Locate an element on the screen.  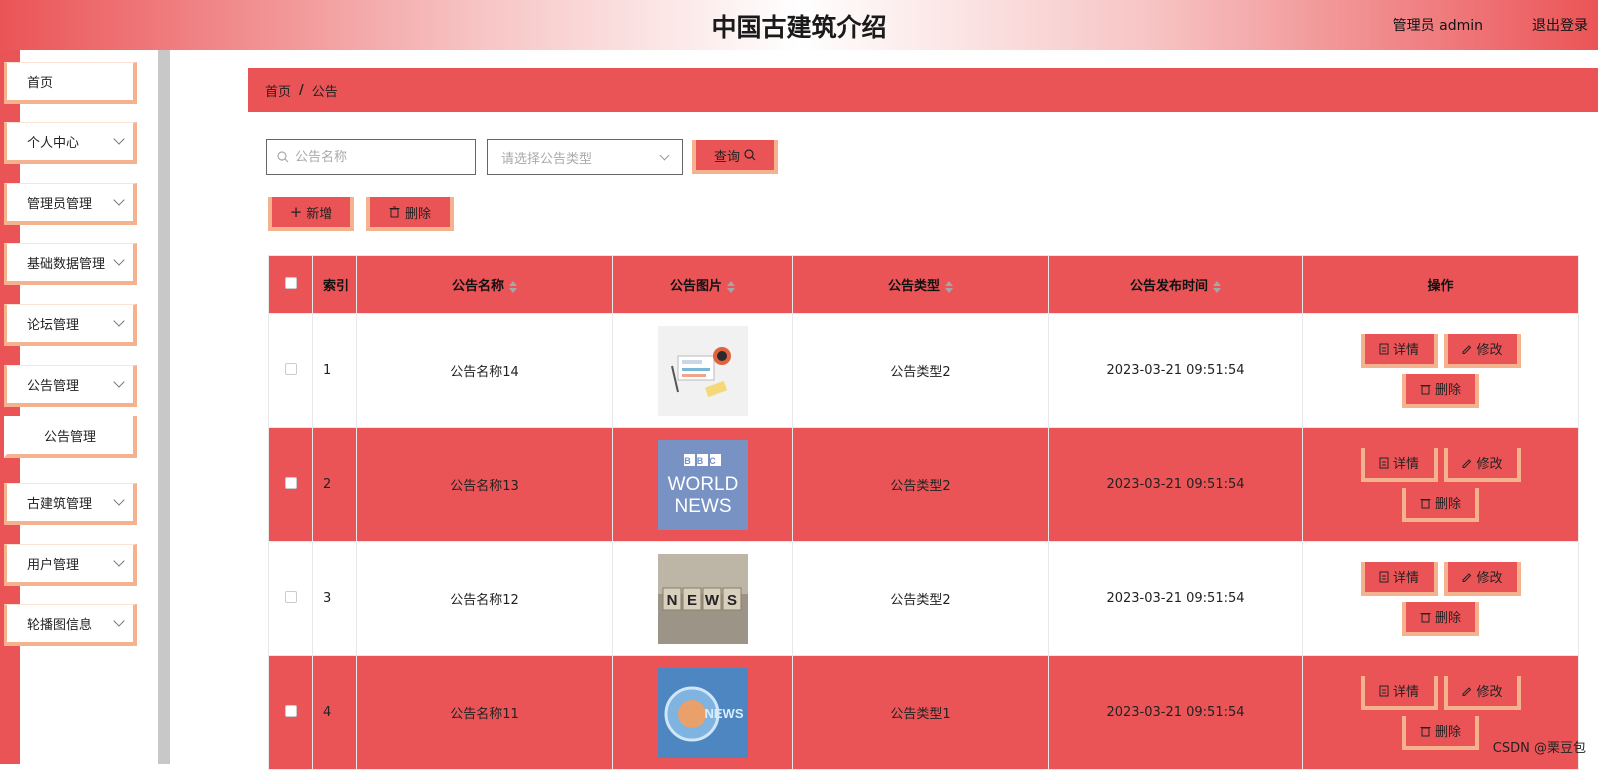
sidebar-item-notice: 公告管理 is located at coordinates (70, 386).